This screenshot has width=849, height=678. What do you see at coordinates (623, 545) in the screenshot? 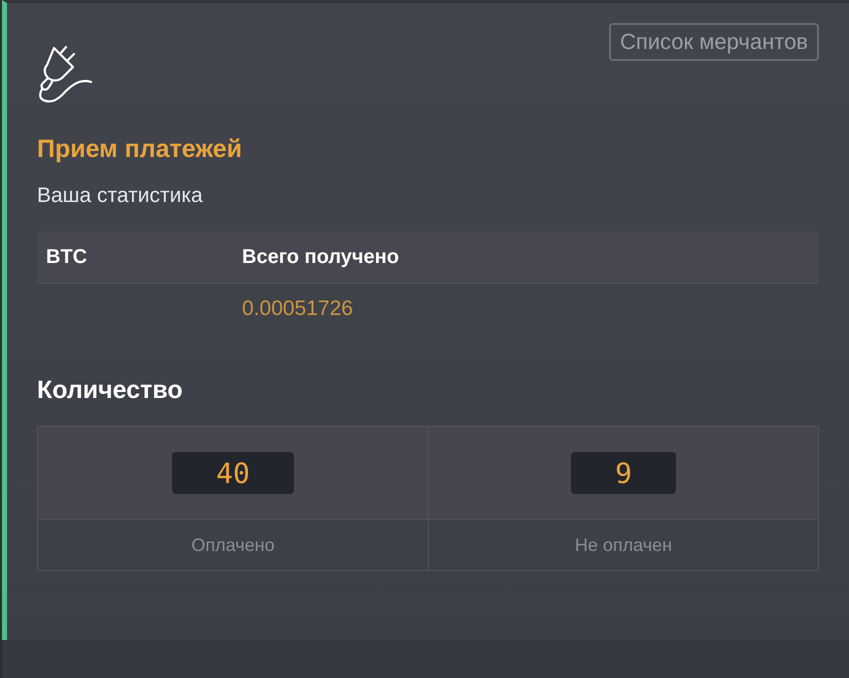
I see `stat-label: Не оплачен` at bounding box center [623, 545].